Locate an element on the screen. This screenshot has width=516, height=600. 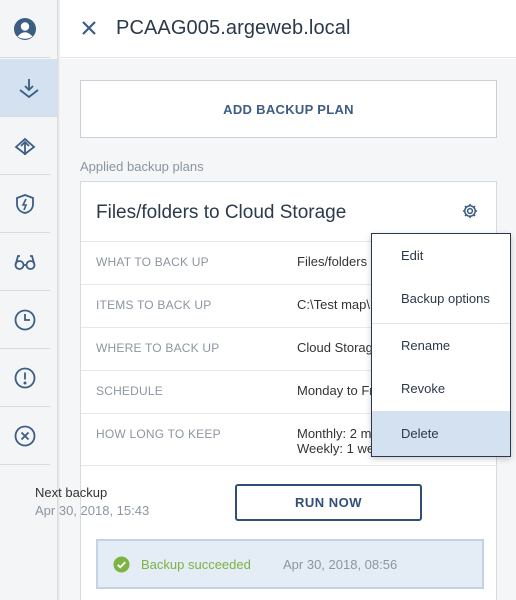
status-text: Backup succeeded is located at coordinates (196, 564).